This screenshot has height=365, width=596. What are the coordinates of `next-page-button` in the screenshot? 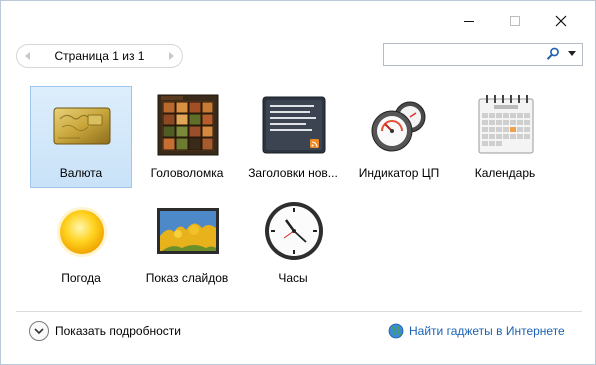 It's located at (171, 56).